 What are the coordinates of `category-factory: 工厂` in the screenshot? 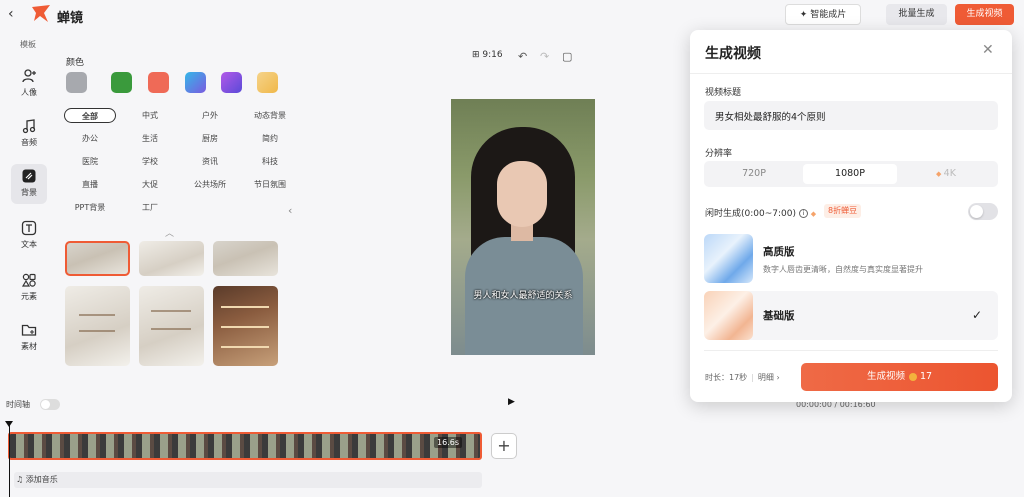 It's located at (150, 207).